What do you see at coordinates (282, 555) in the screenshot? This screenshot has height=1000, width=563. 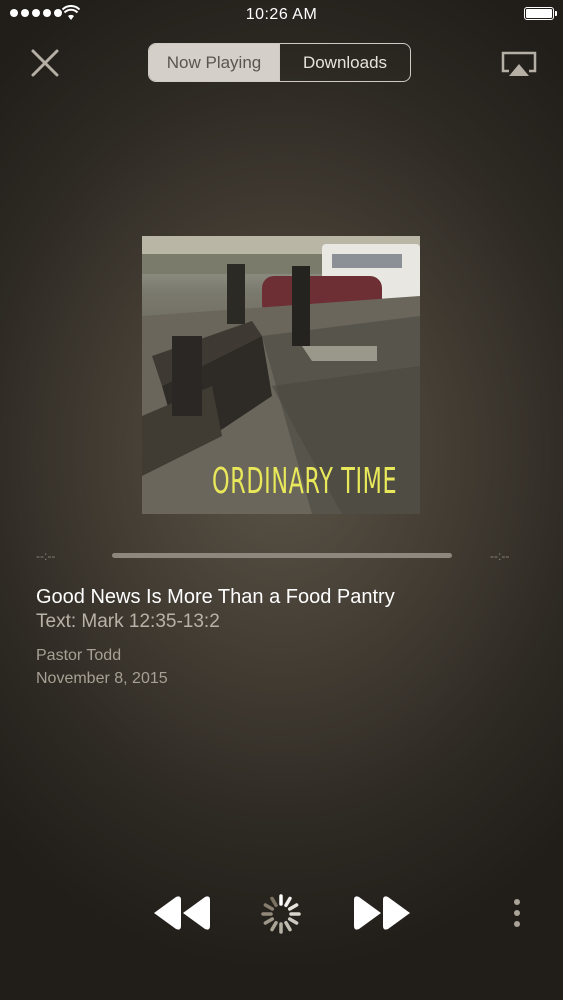 I see `progress-slider` at bounding box center [282, 555].